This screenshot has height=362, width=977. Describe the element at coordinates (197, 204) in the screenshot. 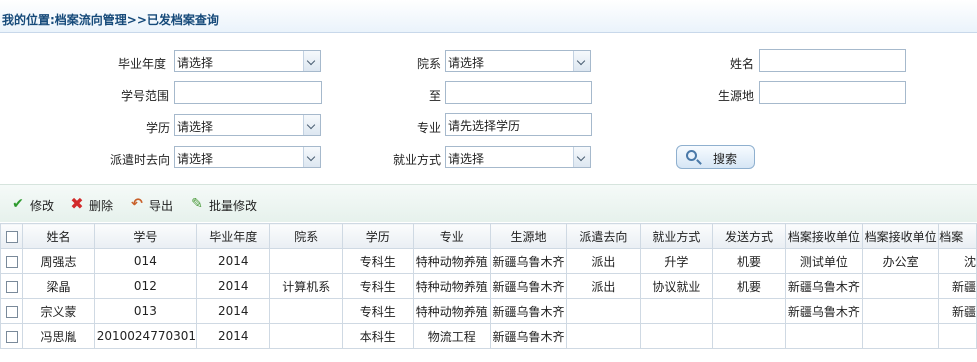

I see `pencil-icon: ✎` at that location.